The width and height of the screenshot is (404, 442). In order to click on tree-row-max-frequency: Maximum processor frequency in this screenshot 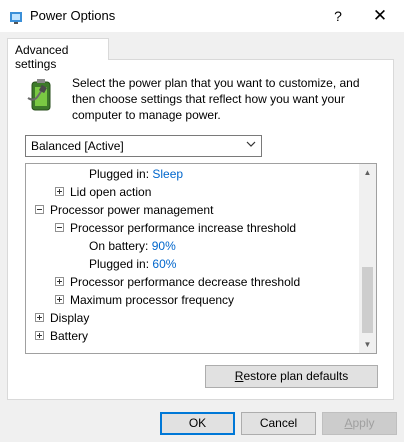, I will do `click(144, 300)`.